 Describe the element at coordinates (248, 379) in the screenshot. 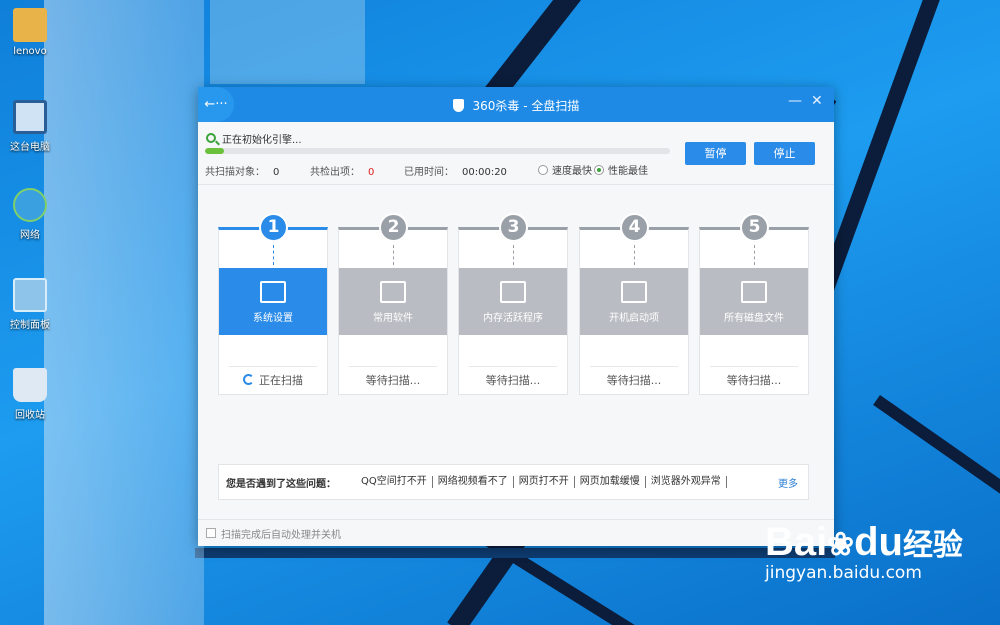

I see `loading-spinner-icon` at that location.